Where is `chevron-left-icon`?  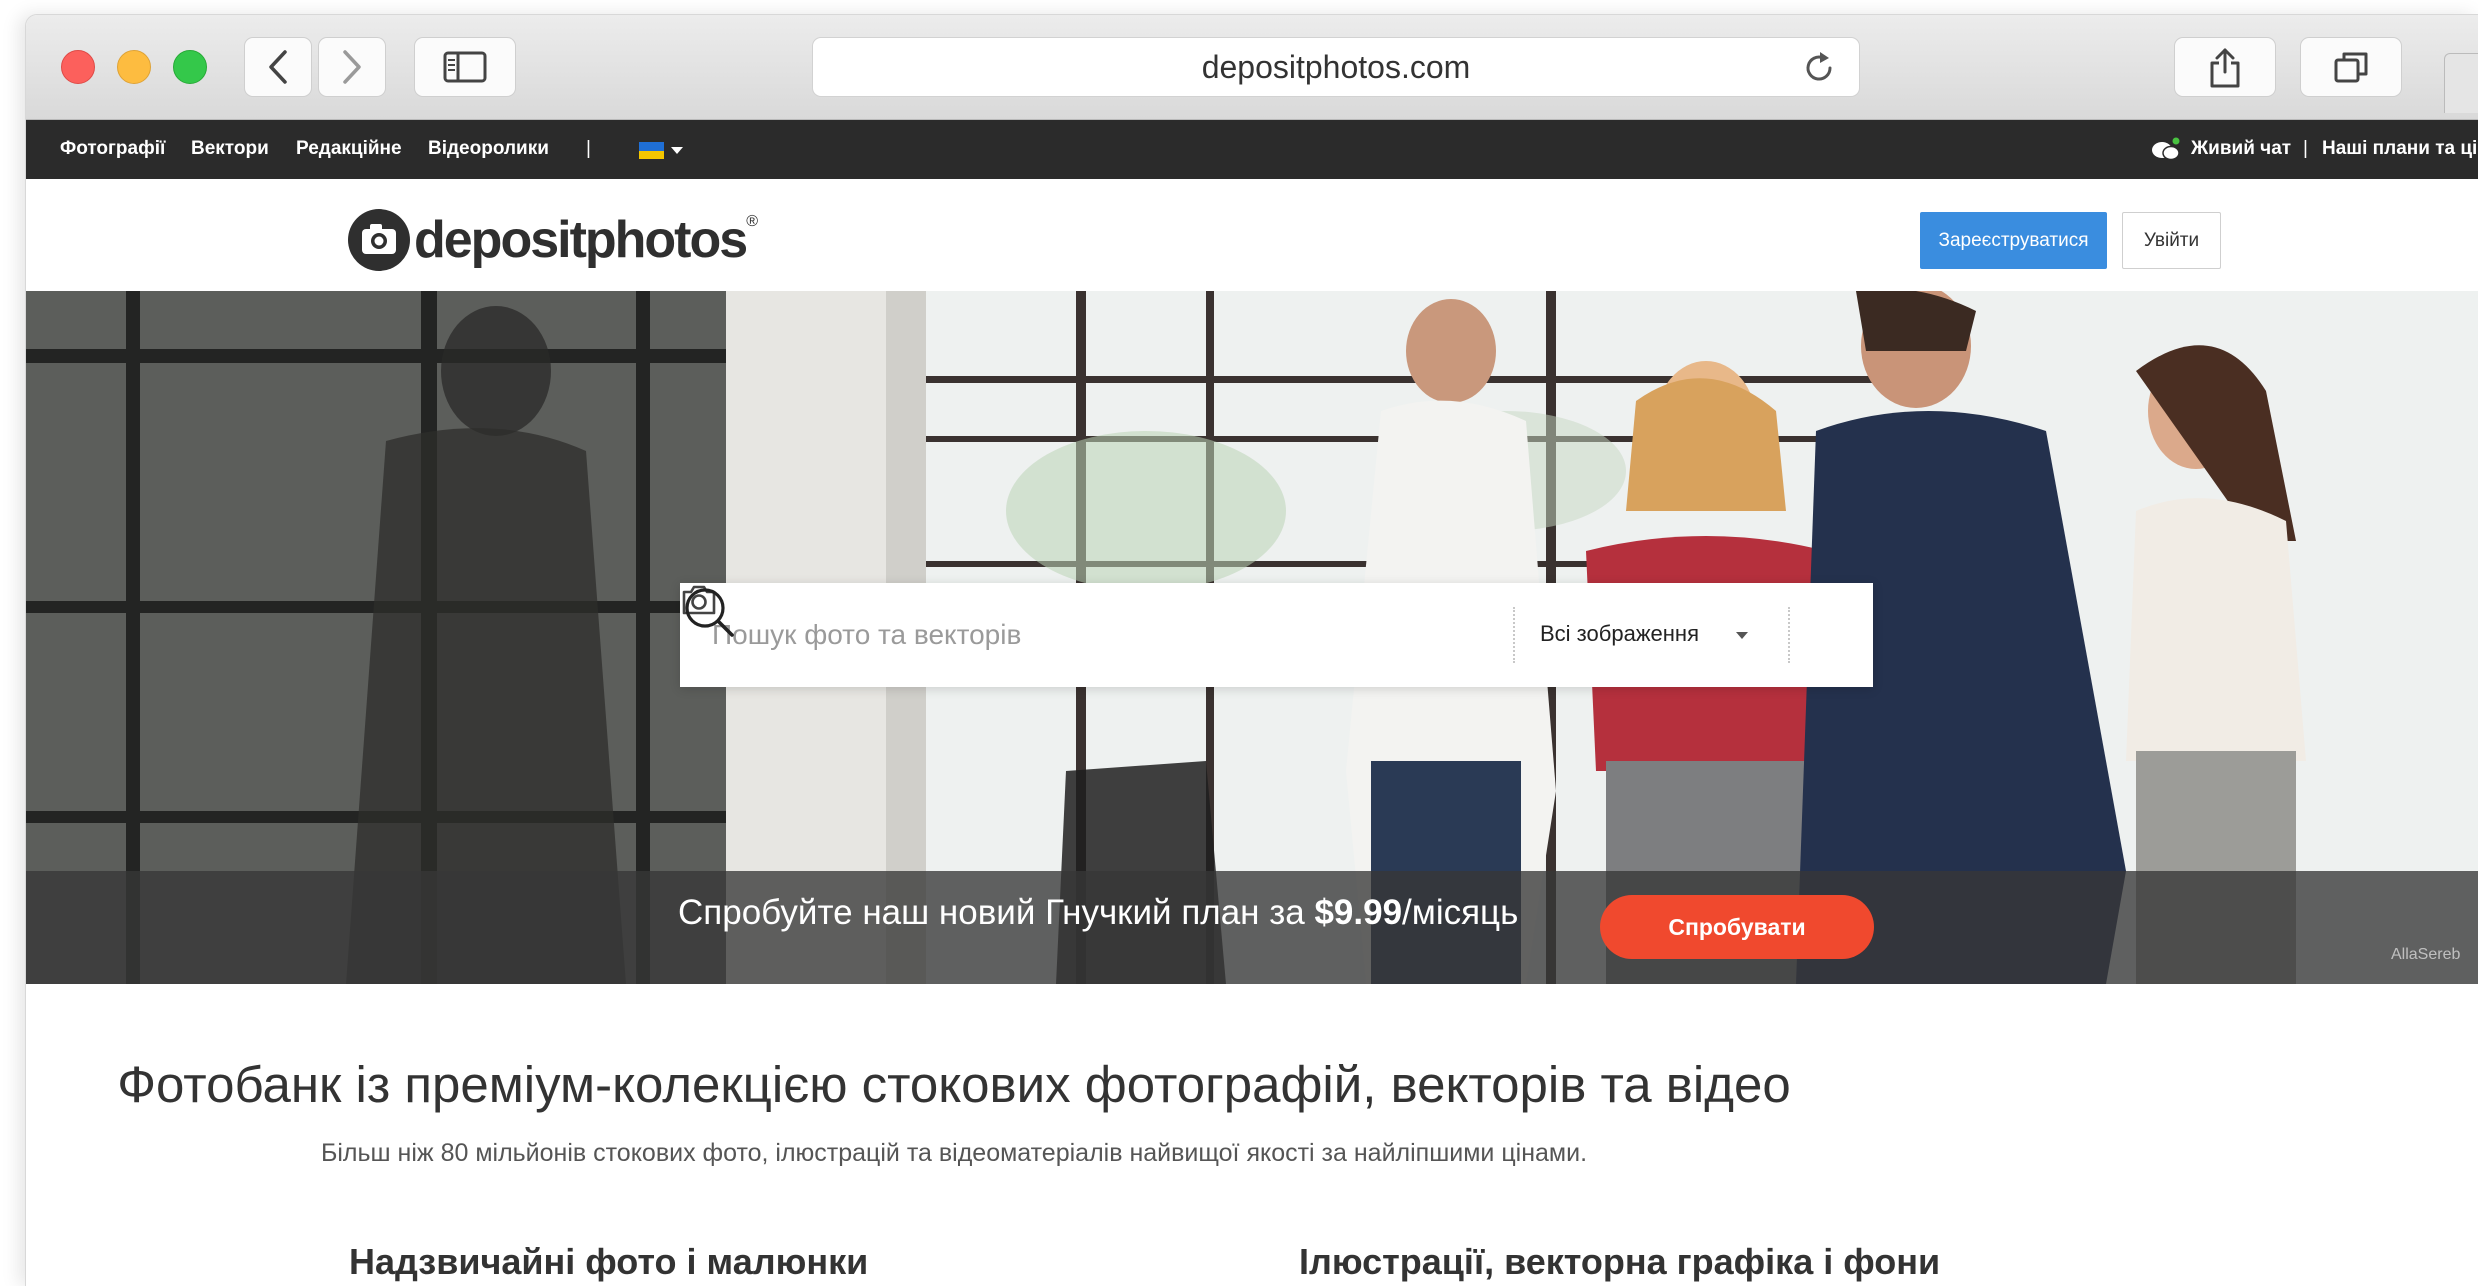
chevron-left-icon is located at coordinates (278, 67).